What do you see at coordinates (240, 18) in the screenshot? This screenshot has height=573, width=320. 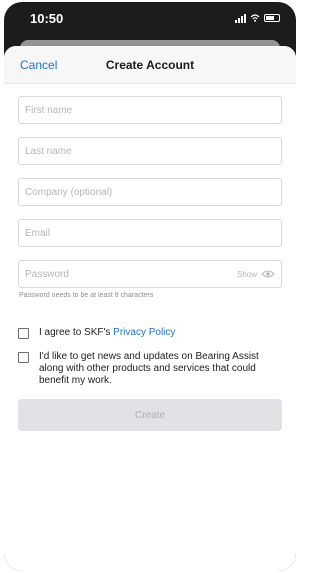 I see `cellular-signal-icon` at bounding box center [240, 18].